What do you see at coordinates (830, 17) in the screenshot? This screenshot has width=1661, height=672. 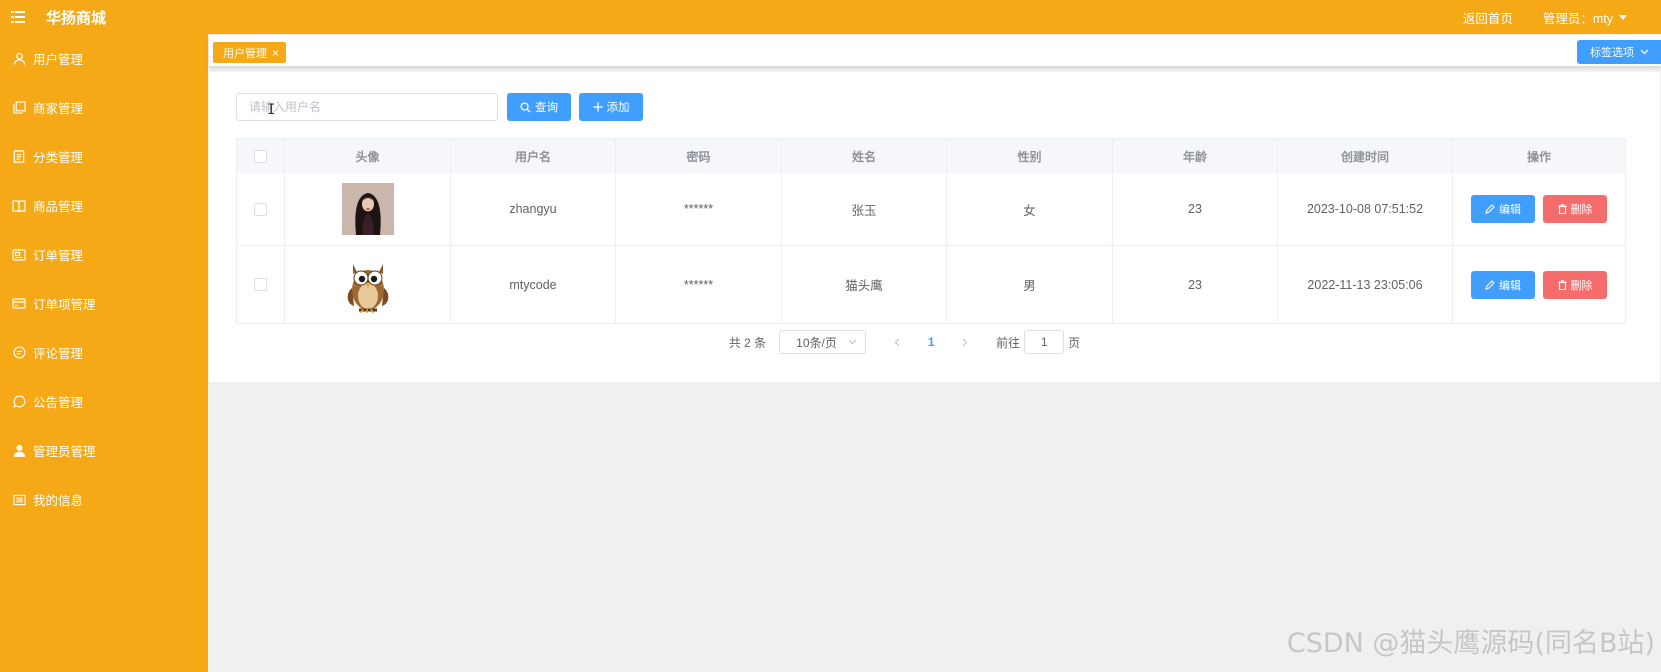 I see `top-header: 华扬商城 返回首页 管理员：mty` at bounding box center [830, 17].